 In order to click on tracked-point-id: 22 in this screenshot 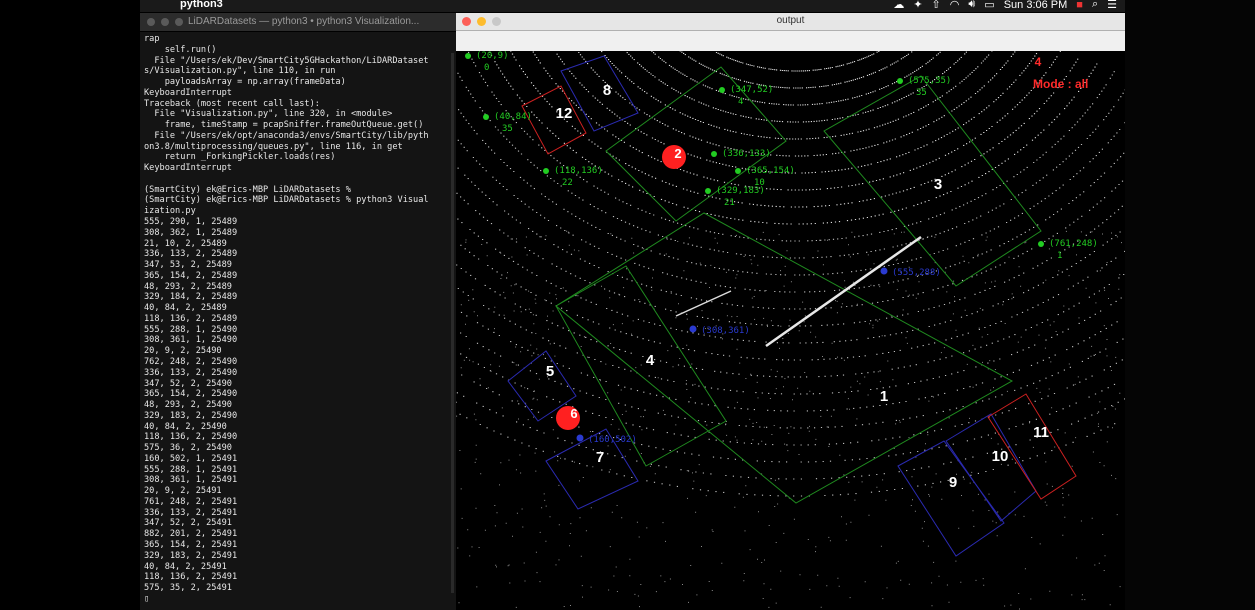, I will do `click(567, 183)`.